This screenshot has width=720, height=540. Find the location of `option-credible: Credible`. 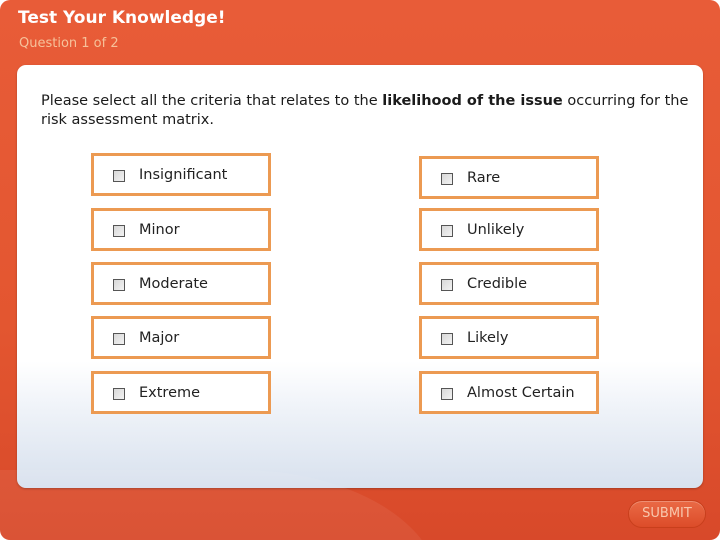

option-credible: Credible is located at coordinates (509, 283).